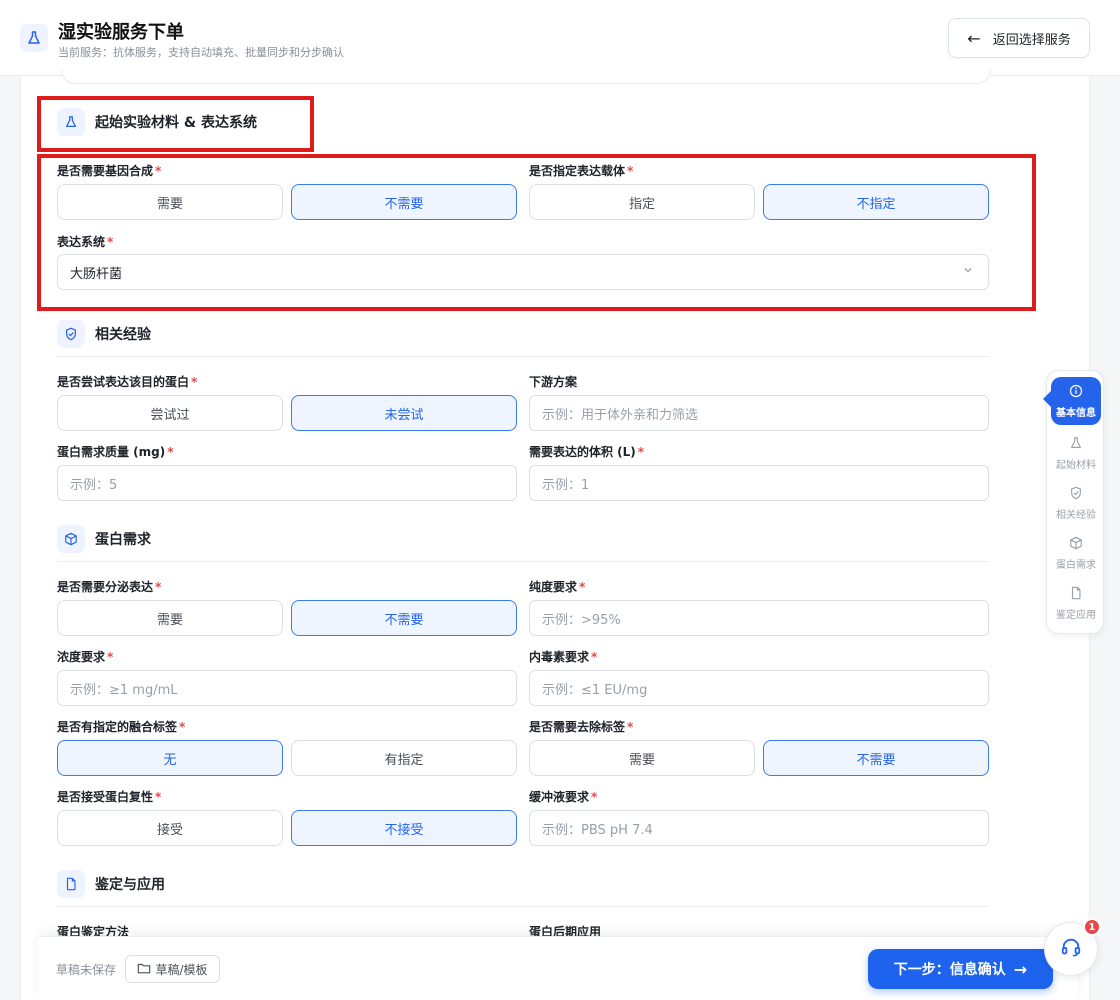 The height and width of the screenshot is (1000, 1120). I want to click on arrow-left-icon: ←, so click(974, 38).